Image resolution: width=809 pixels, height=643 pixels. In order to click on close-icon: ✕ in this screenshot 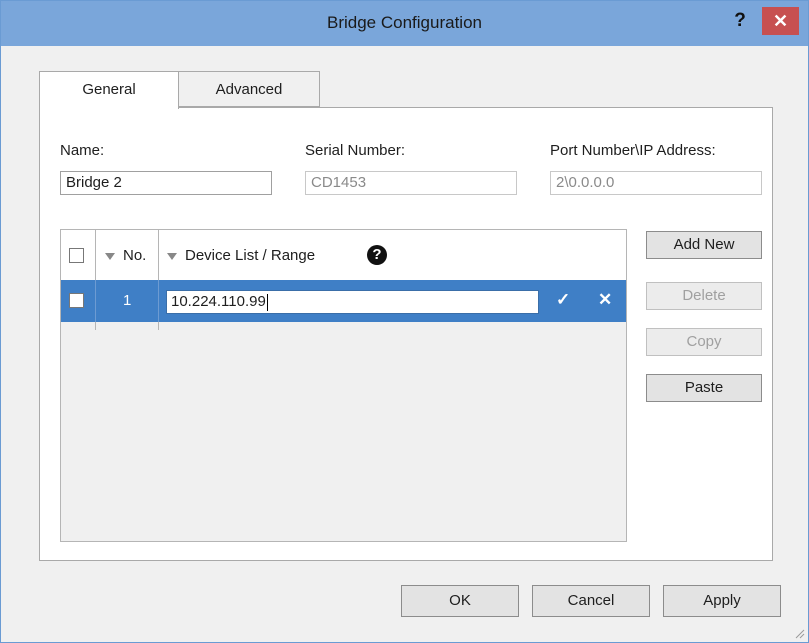, I will do `click(780, 21)`.